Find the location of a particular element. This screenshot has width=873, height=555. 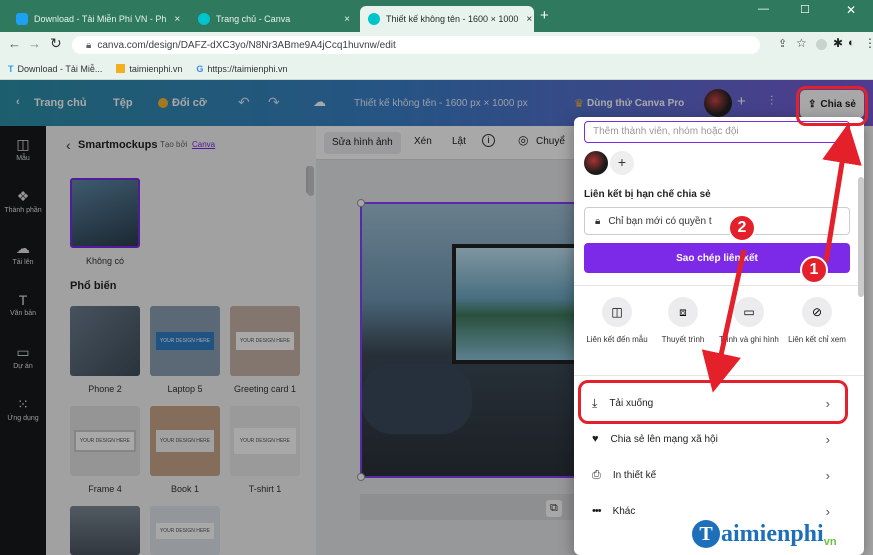

watermark-text: aimienphi is located at coordinates (772, 533).